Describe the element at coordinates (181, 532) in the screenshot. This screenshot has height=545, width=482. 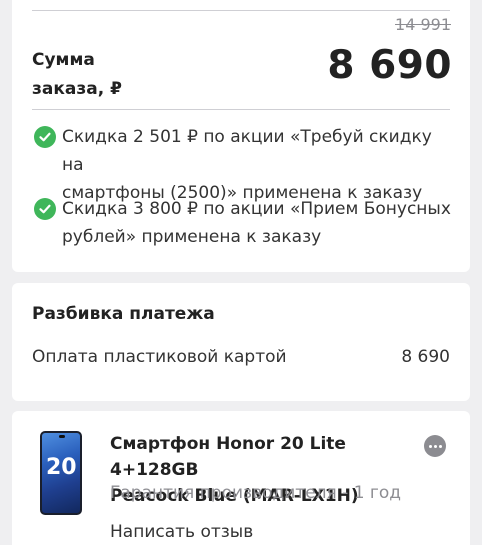
I see `write-review-link: Написать отзыв` at that location.